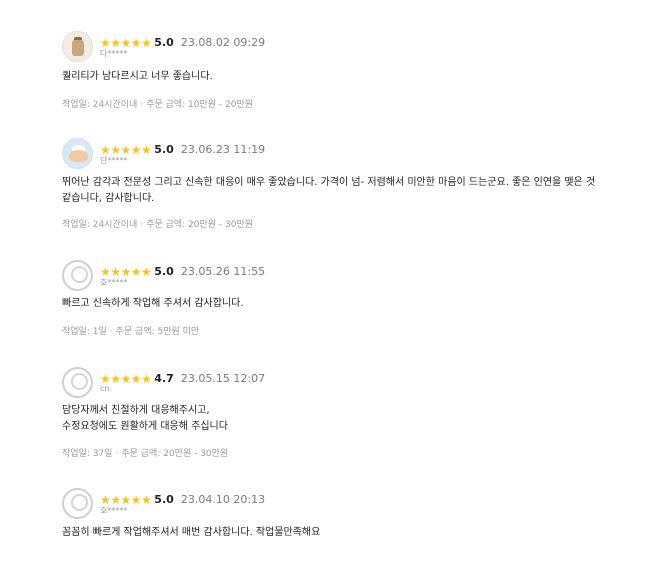  I want to click on review-text-line: 담당자께서 친절하게 대응해주시고,, so click(136, 410).